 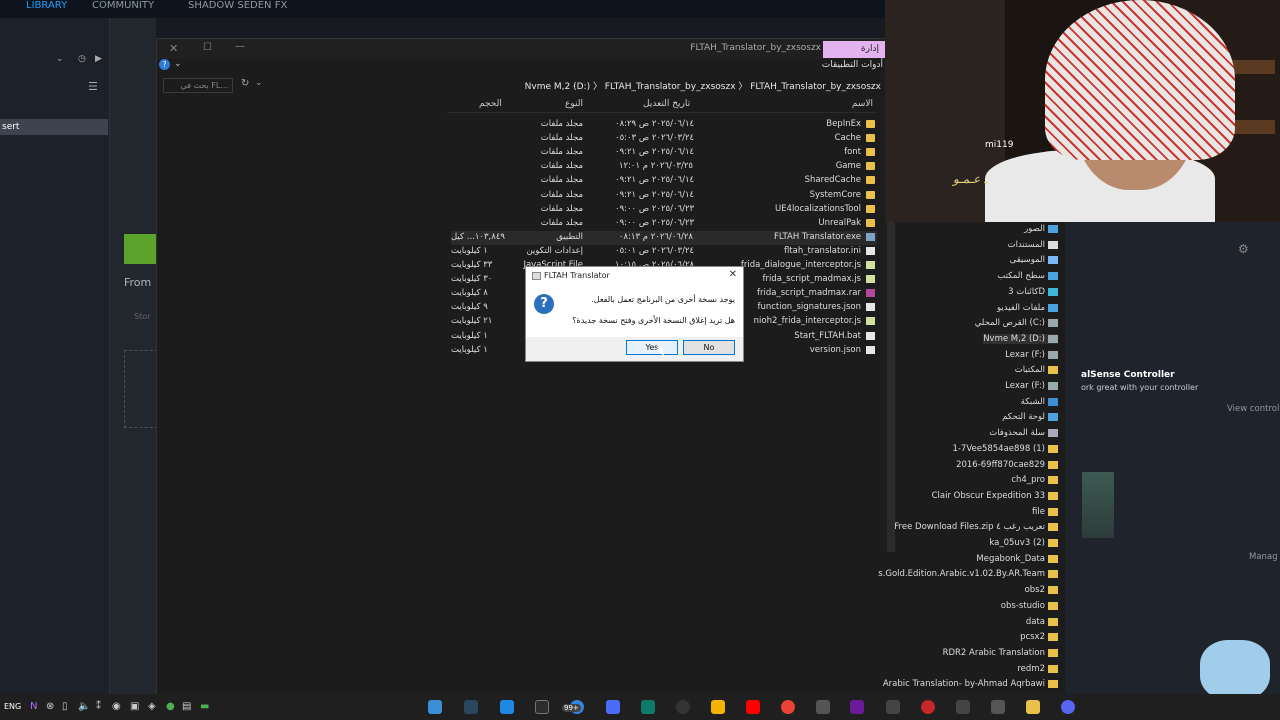 I want to click on file-row: Cache ٢٠٢٦/٠٣/٢٤ ص ٠٥:٠٣ مجلد ملفات, so click(x=664, y=139).